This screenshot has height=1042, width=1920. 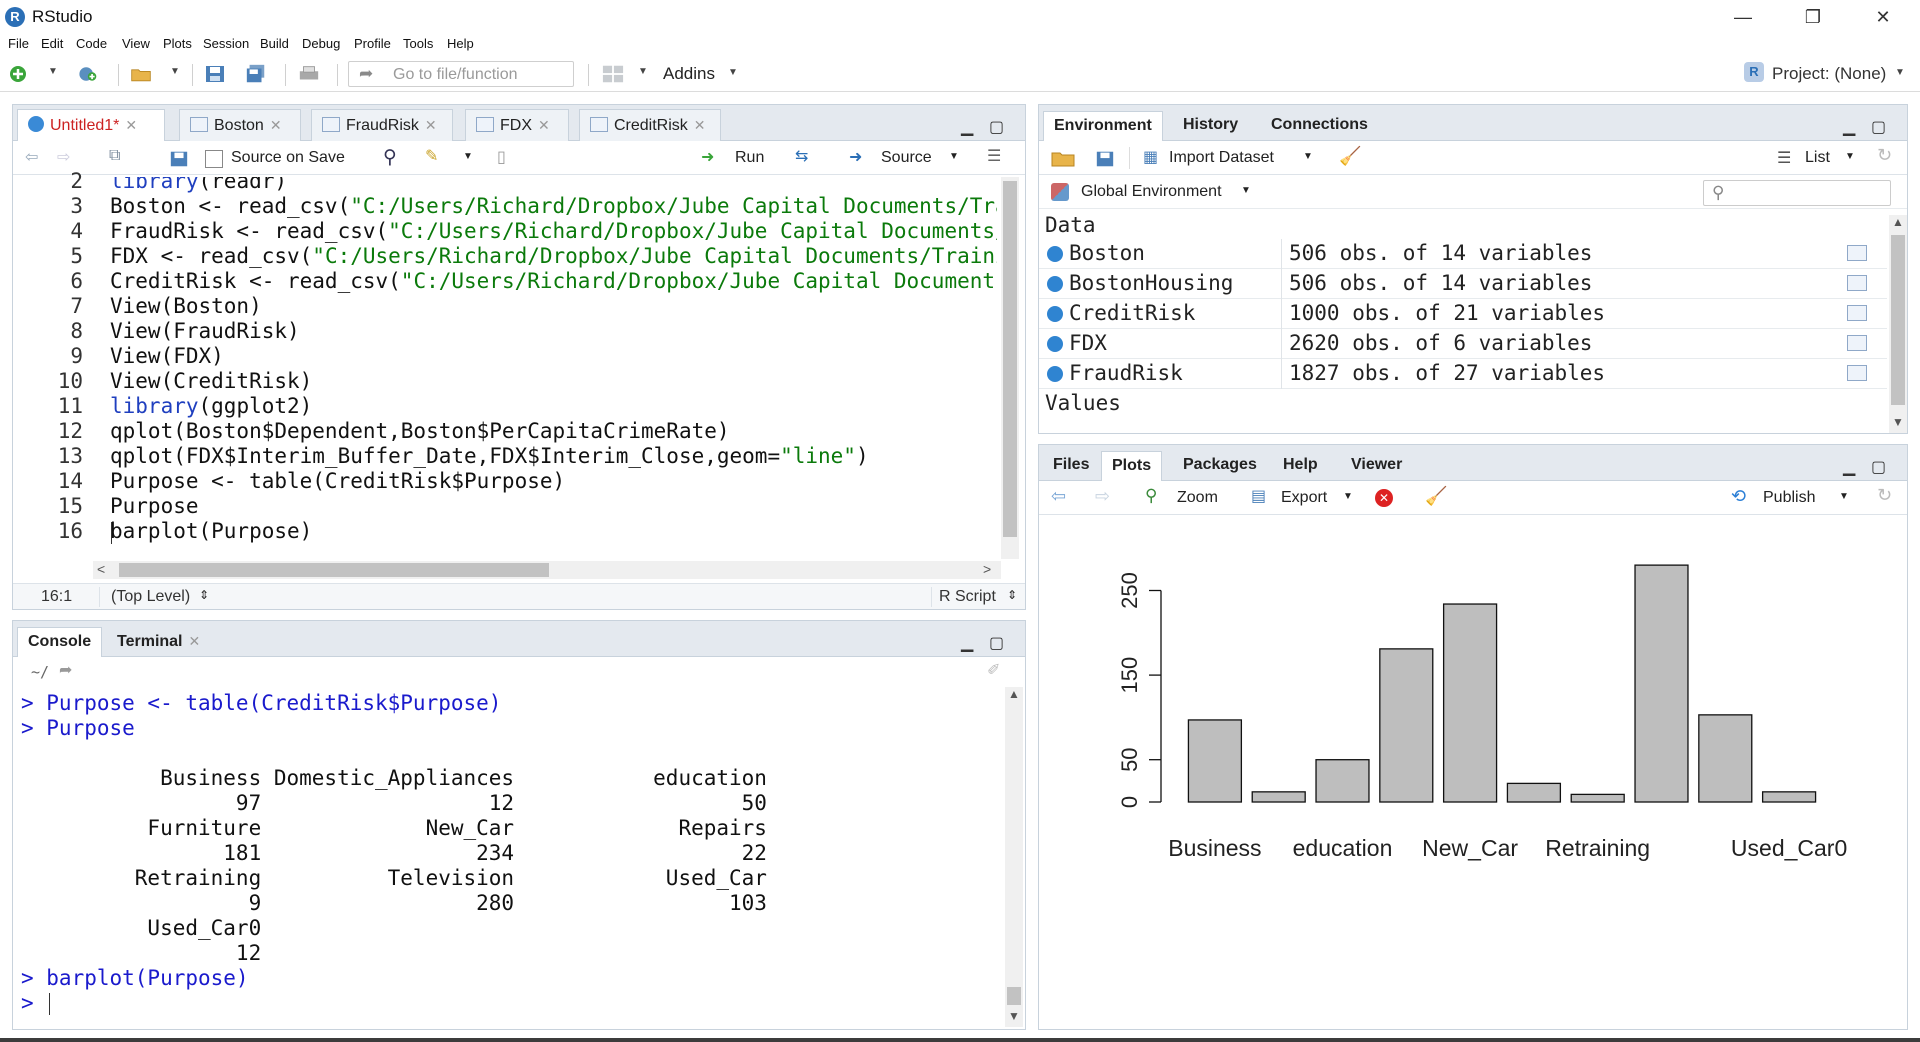 What do you see at coordinates (707, 157) in the screenshot?
I see `run-arrow-icon: ➜` at bounding box center [707, 157].